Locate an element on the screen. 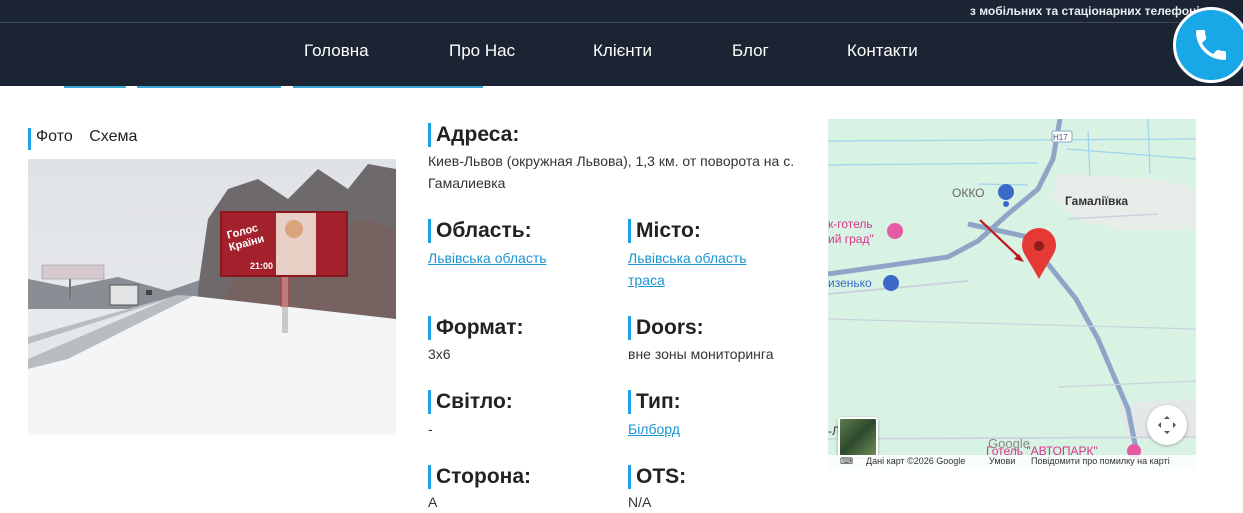 The height and width of the screenshot is (513, 1243). nav-item-home: Головна is located at coordinates (336, 51).